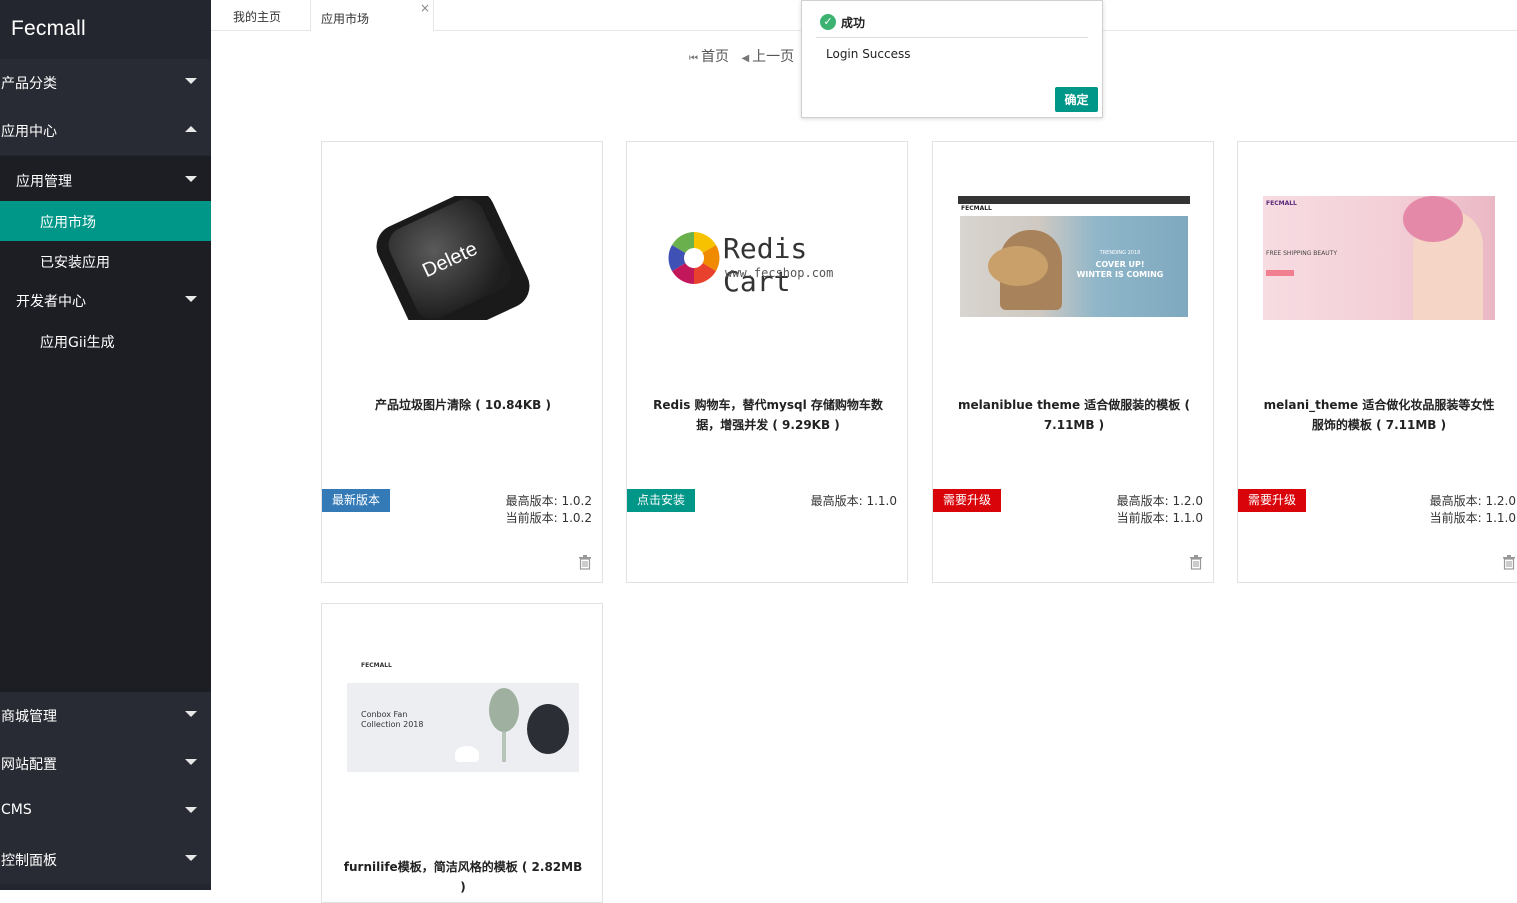 The image size is (1517, 903). I want to click on prev-page-icon: ◀, so click(745, 58).